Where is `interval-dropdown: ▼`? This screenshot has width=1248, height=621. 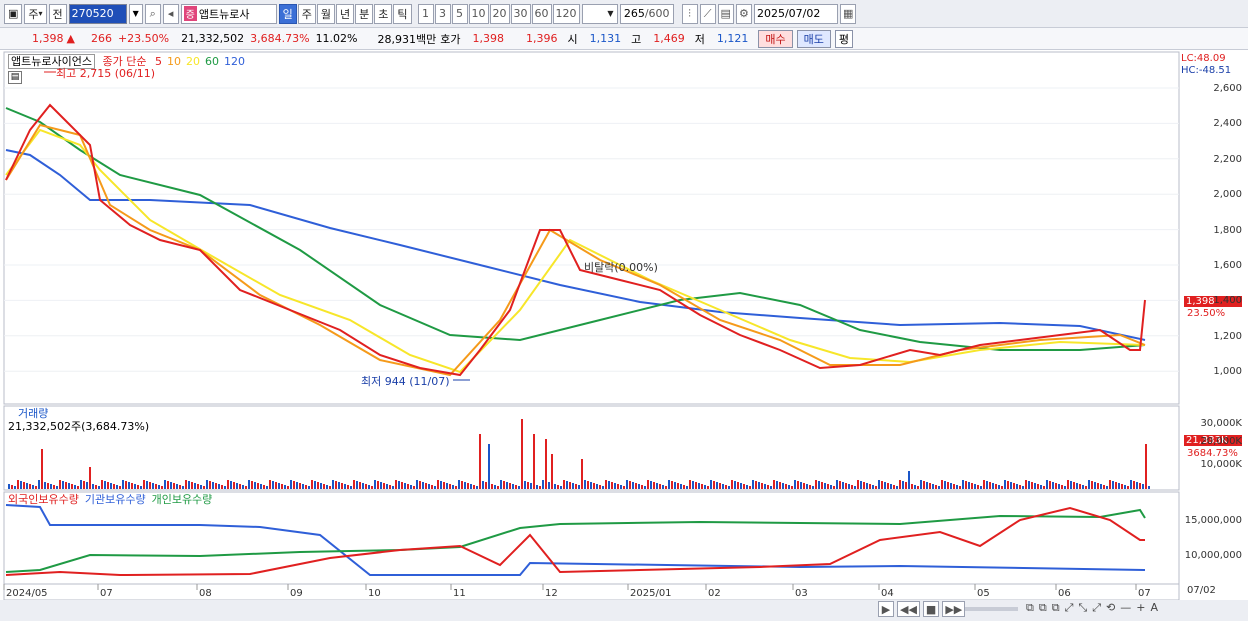 interval-dropdown: ▼ is located at coordinates (599, 13).